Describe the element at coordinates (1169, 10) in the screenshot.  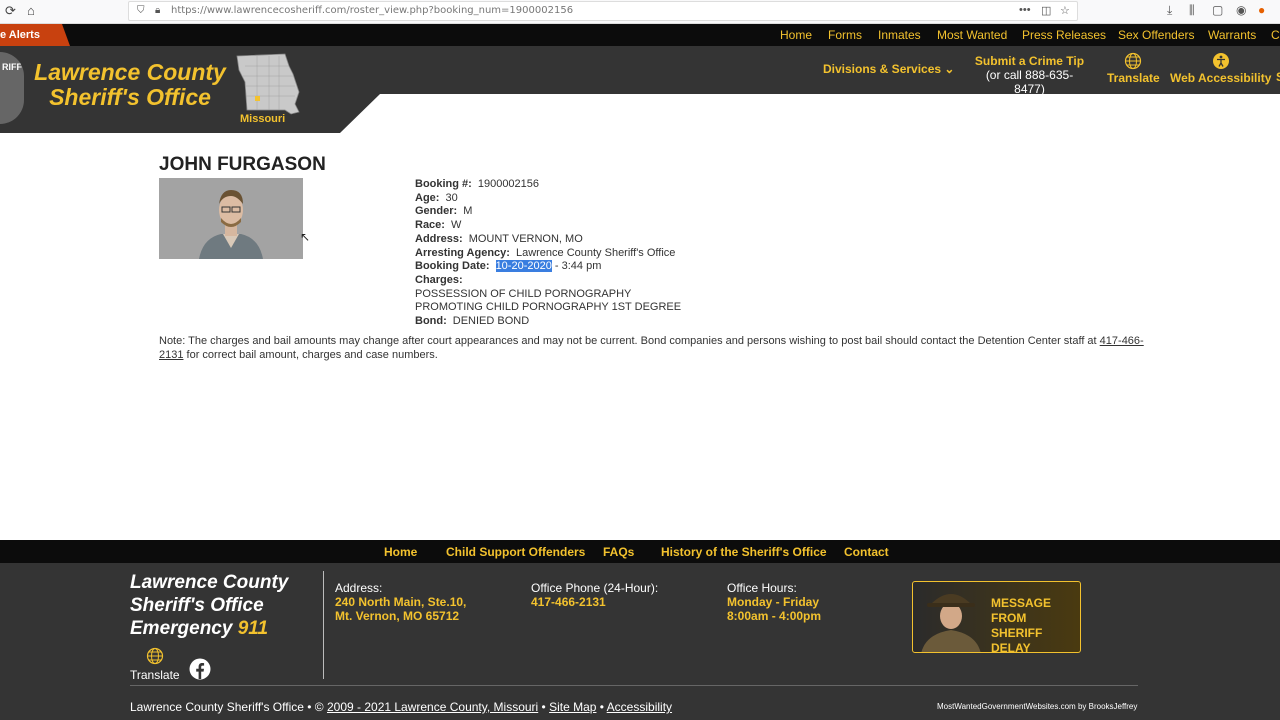
I see `download-icon: ⤓` at that location.